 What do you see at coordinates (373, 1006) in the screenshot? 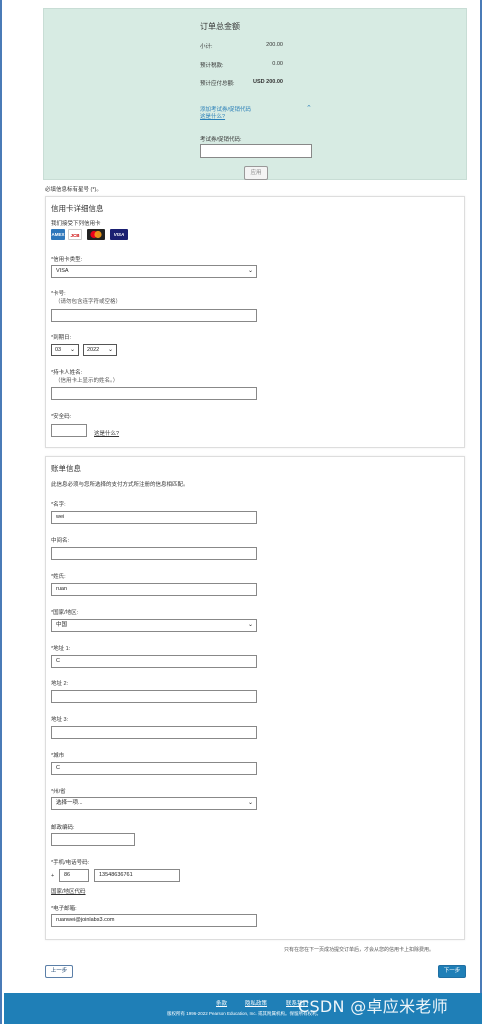
I see `csdn-watermark: CSDN @卓应米老师` at bounding box center [373, 1006].